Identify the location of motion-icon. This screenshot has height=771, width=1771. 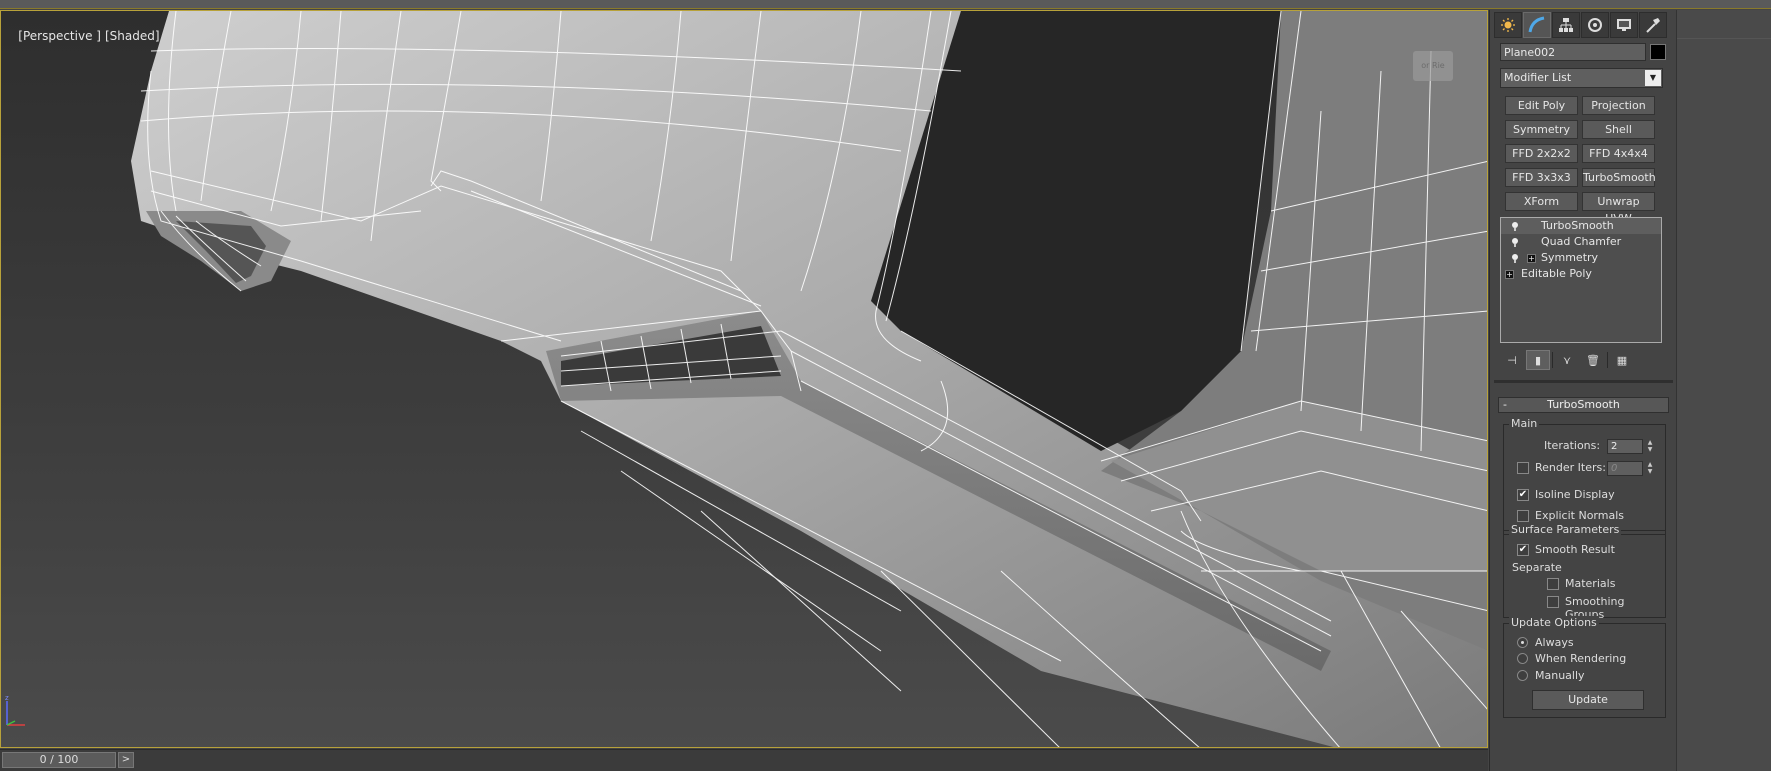
(1595, 25).